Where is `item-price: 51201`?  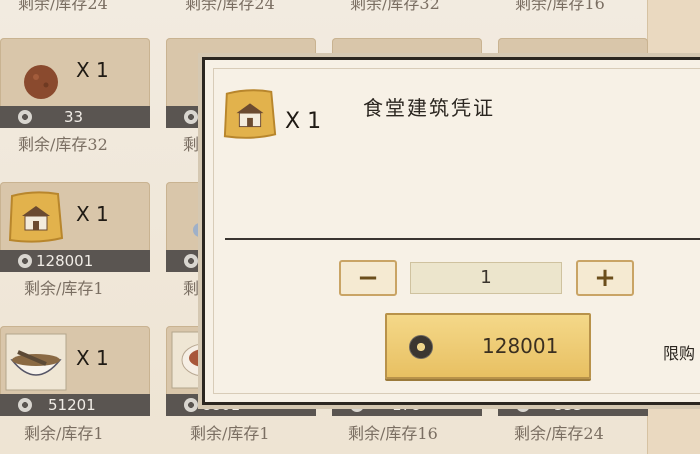 item-price: 51201 is located at coordinates (72, 405).